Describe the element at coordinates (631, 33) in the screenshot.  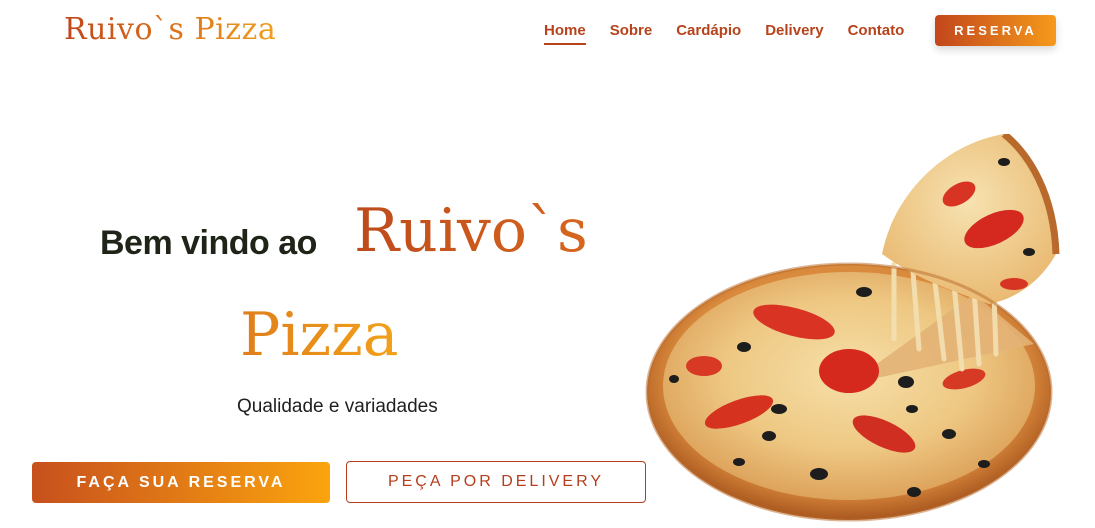
I see `nav-sobre: Sobre` at that location.